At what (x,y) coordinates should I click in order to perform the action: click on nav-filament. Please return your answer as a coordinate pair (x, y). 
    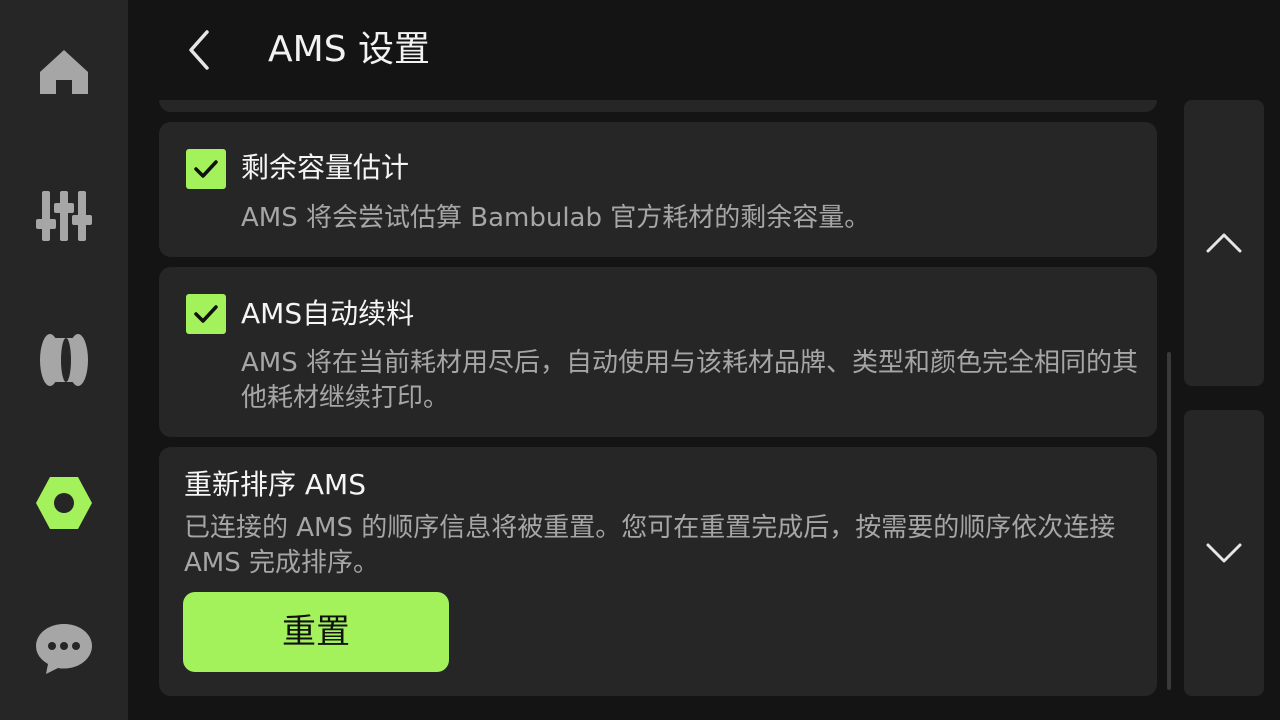
    Looking at the image, I should click on (64, 360).